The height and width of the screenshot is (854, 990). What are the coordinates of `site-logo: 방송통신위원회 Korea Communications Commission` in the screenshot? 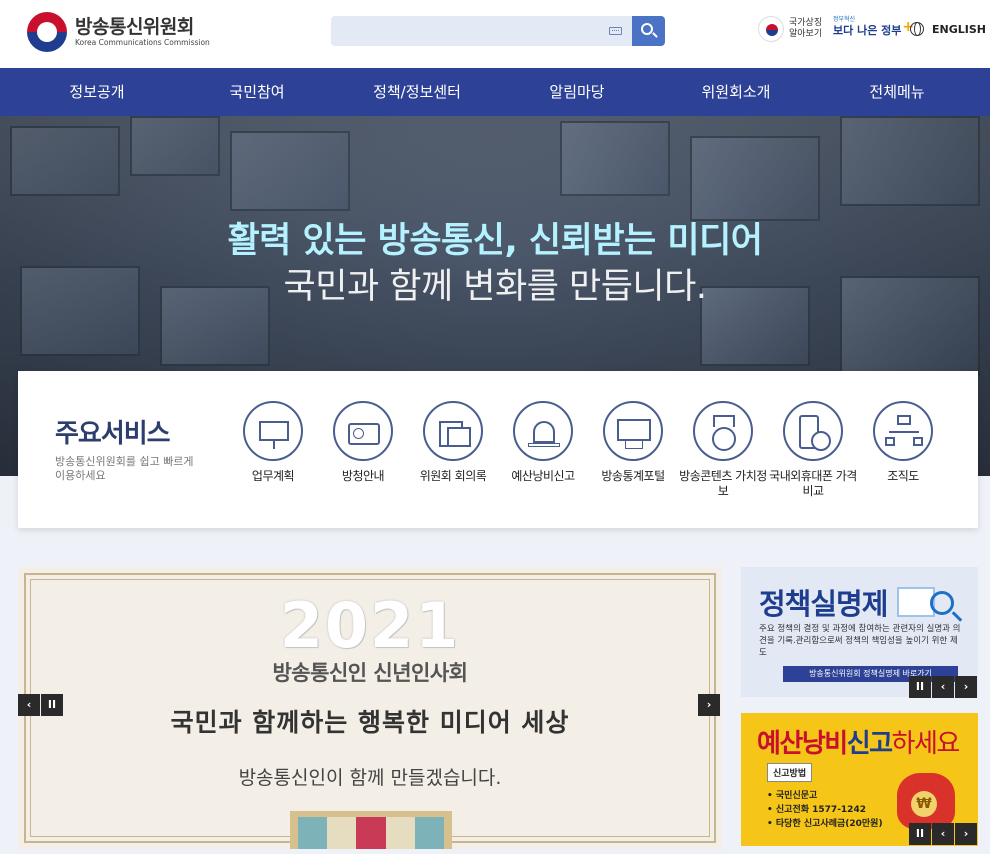 It's located at (118, 32).